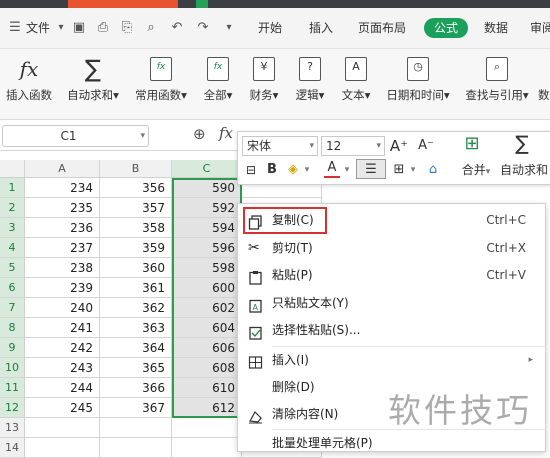  Describe the element at coordinates (62, 328) in the screenshot. I see `table-cell: 241` at that location.